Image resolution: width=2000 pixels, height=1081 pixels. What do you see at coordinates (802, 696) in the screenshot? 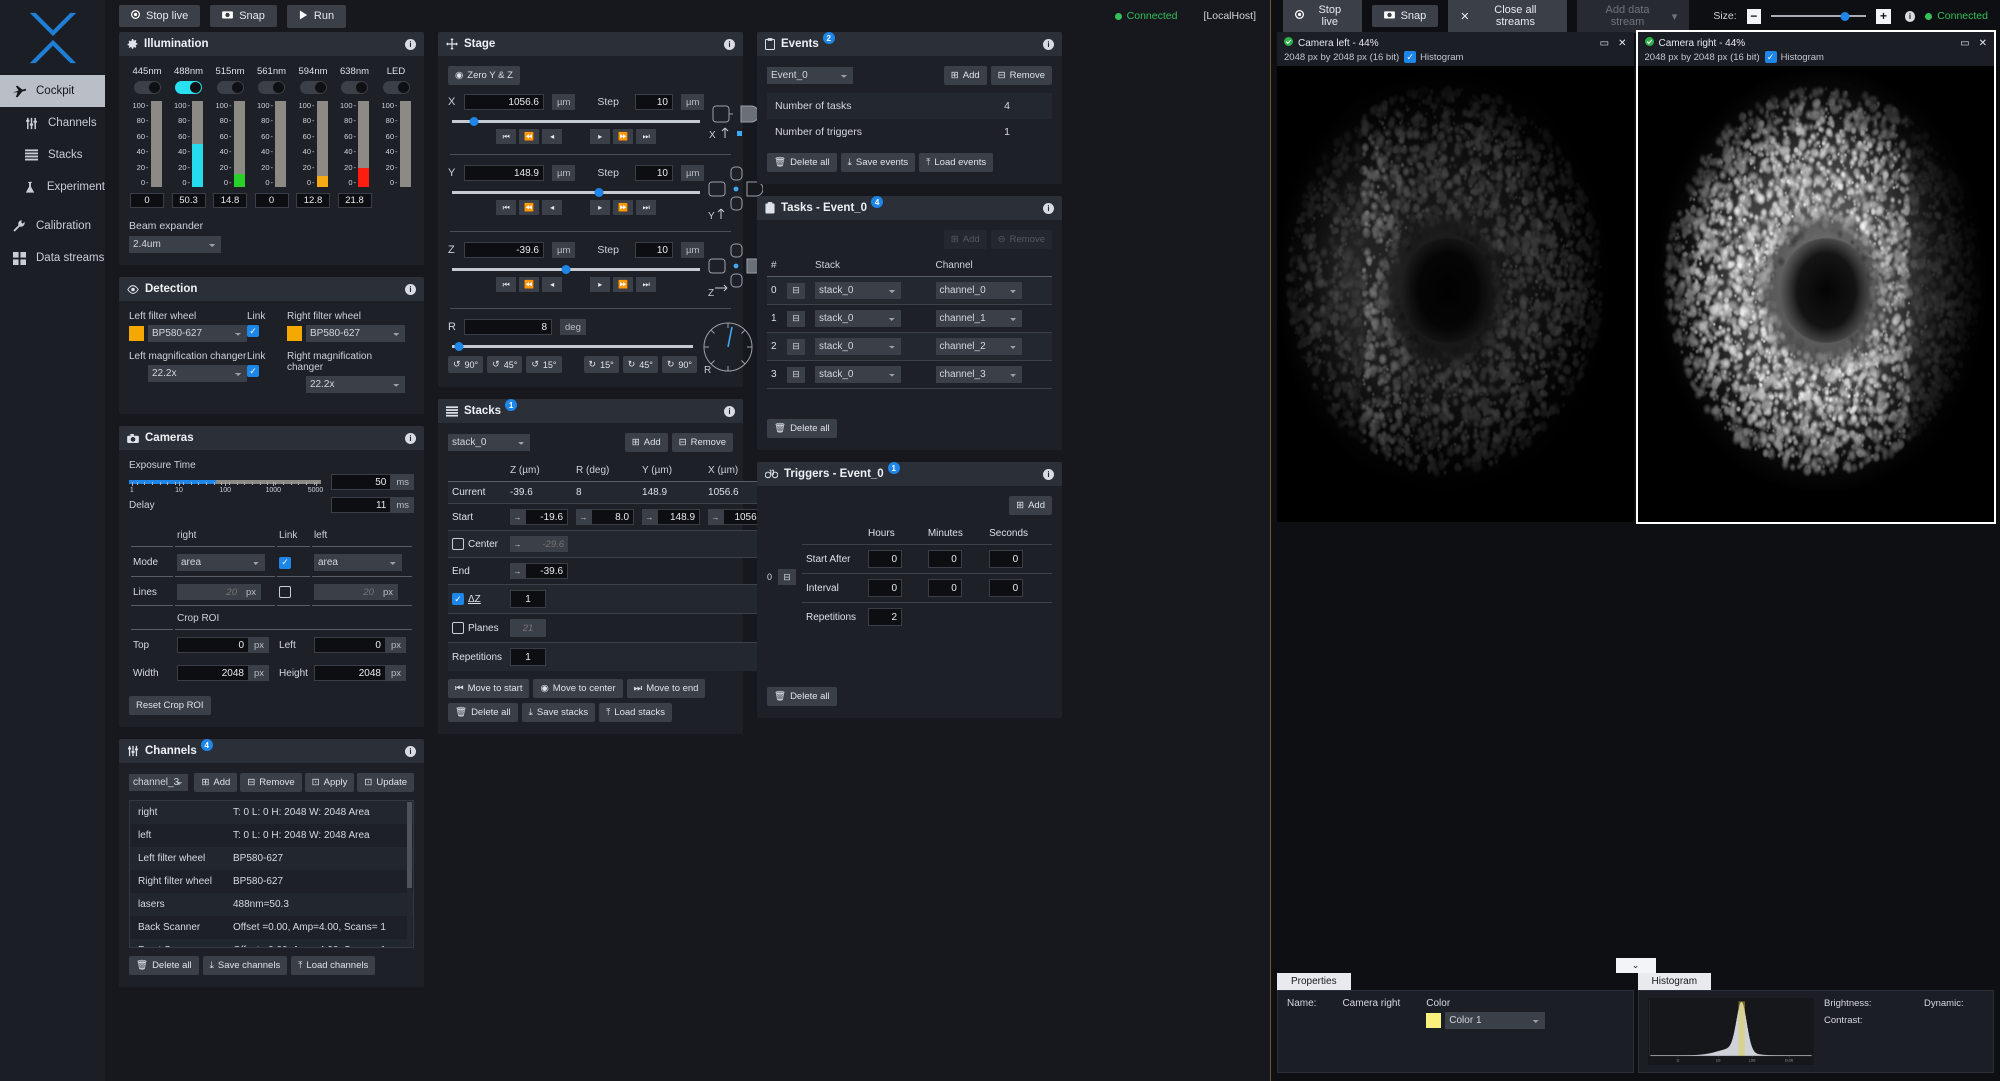
I see `triggers-delete-all-button: 🗑 Delete all` at bounding box center [802, 696].